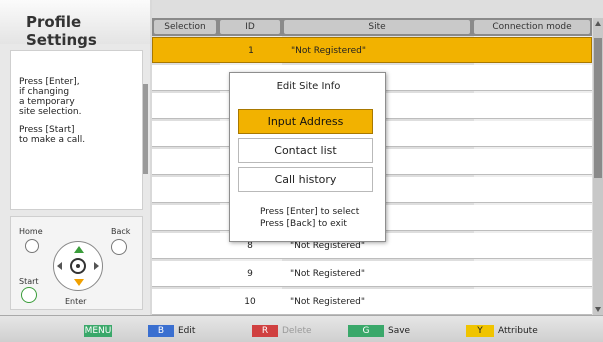  What do you see at coordinates (598, 23) in the screenshot?
I see `scroll-up-icon` at bounding box center [598, 23].